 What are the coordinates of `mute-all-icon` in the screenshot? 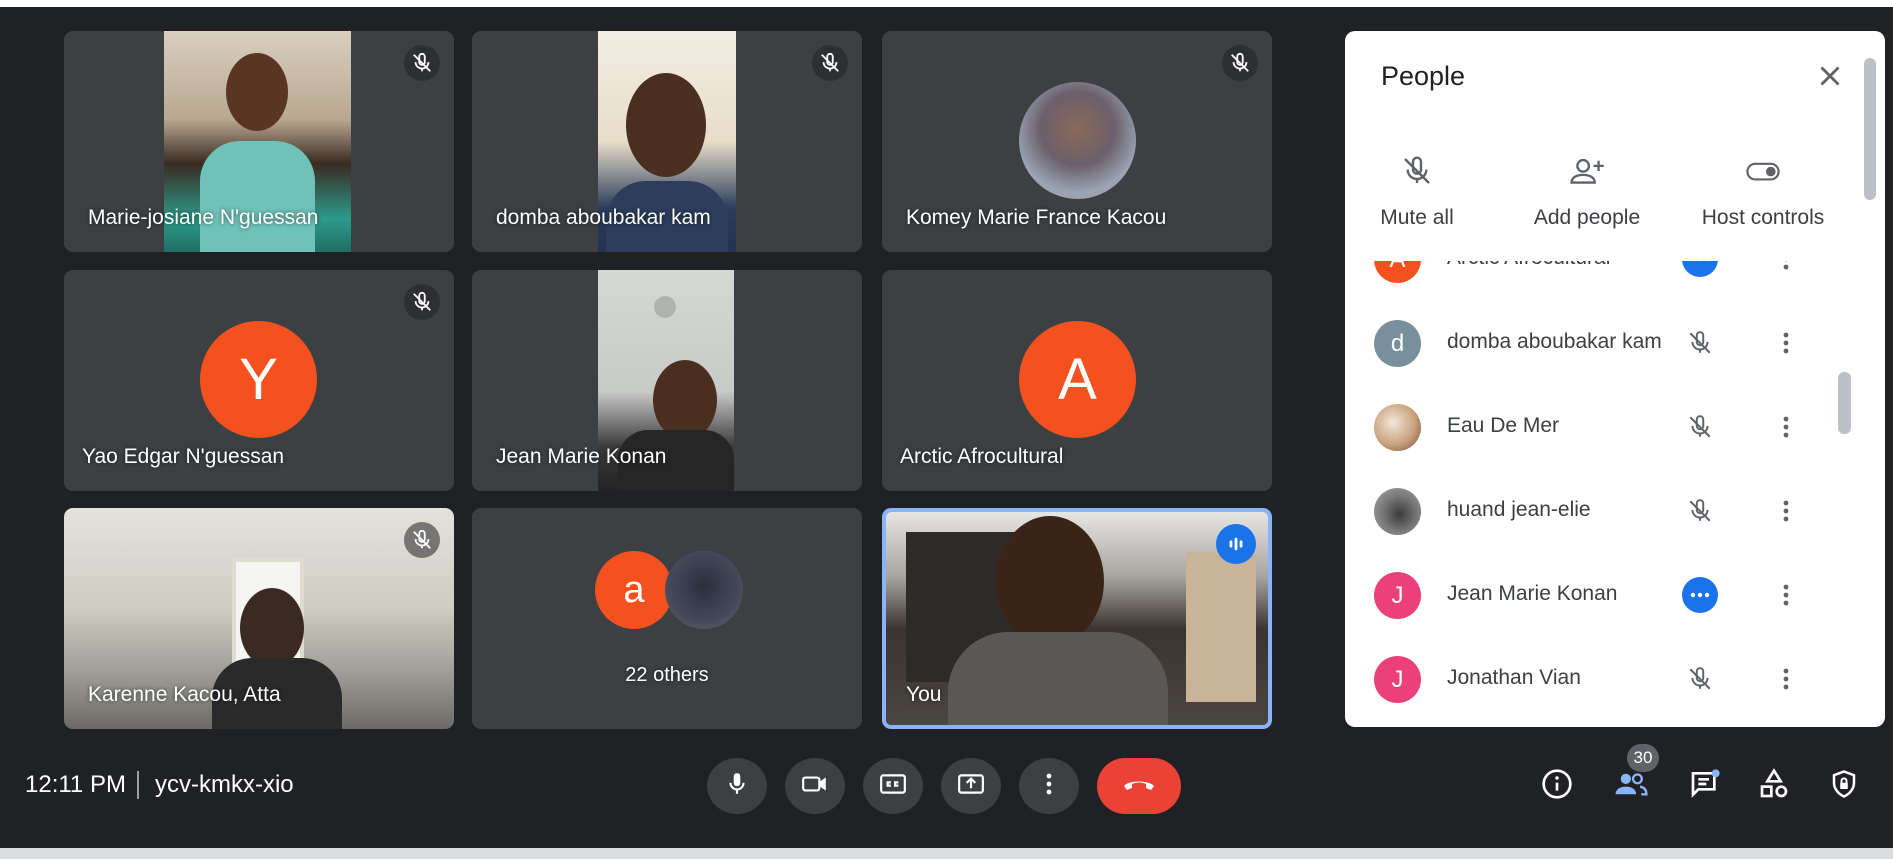 It's located at (1417, 173).